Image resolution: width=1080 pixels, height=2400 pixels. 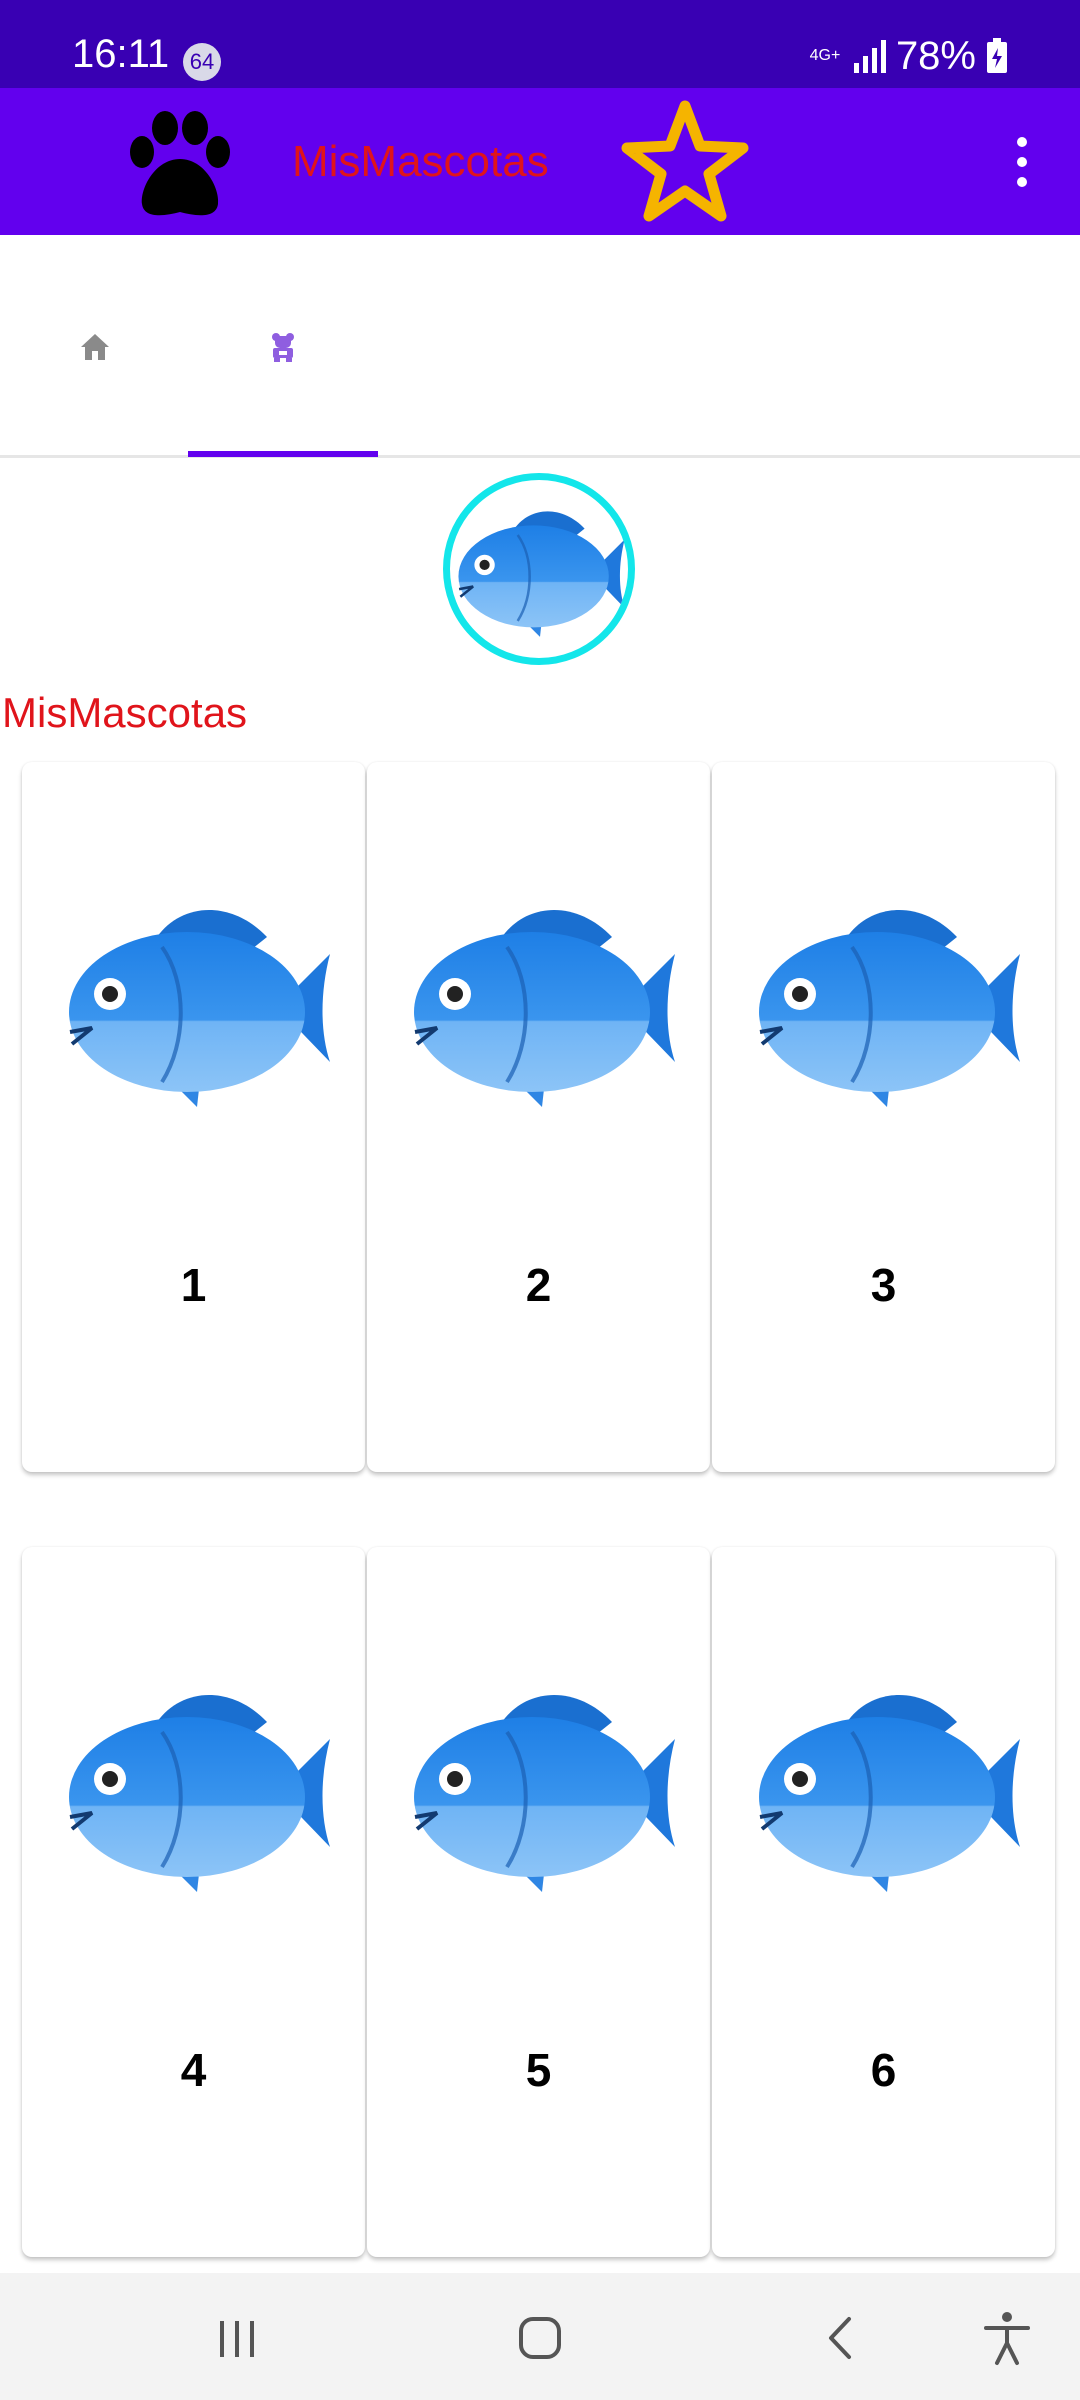 What do you see at coordinates (883, 2070) in the screenshot?
I see `pet-label: 6` at bounding box center [883, 2070].